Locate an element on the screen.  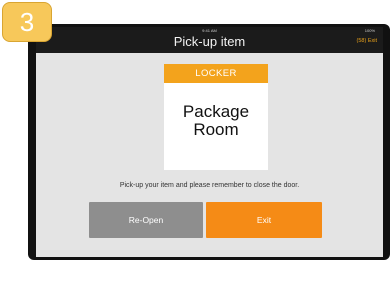
page-title: Pick-up item is located at coordinates (209, 41).